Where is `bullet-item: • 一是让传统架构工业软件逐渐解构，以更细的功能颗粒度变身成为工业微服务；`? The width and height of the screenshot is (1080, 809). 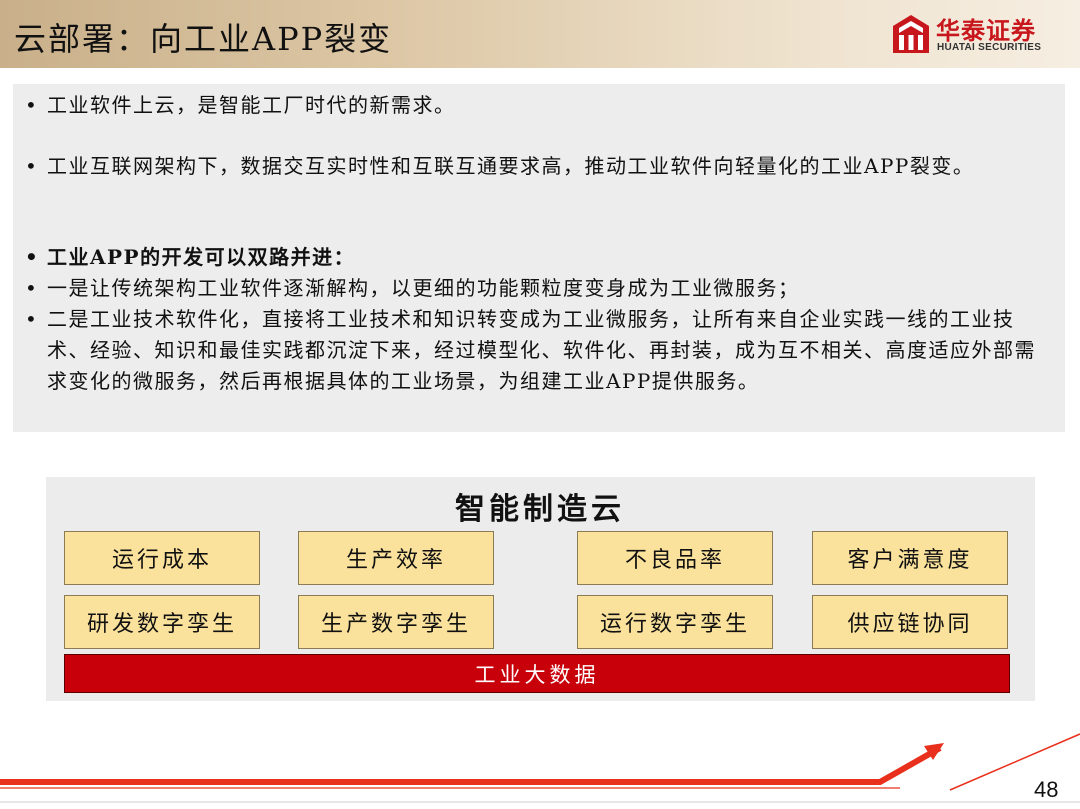 bullet-item: • 一是让传统架构工业软件逐渐解构，以更细的功能颗粒度变身成为工业微服务； is located at coordinates (535, 288).